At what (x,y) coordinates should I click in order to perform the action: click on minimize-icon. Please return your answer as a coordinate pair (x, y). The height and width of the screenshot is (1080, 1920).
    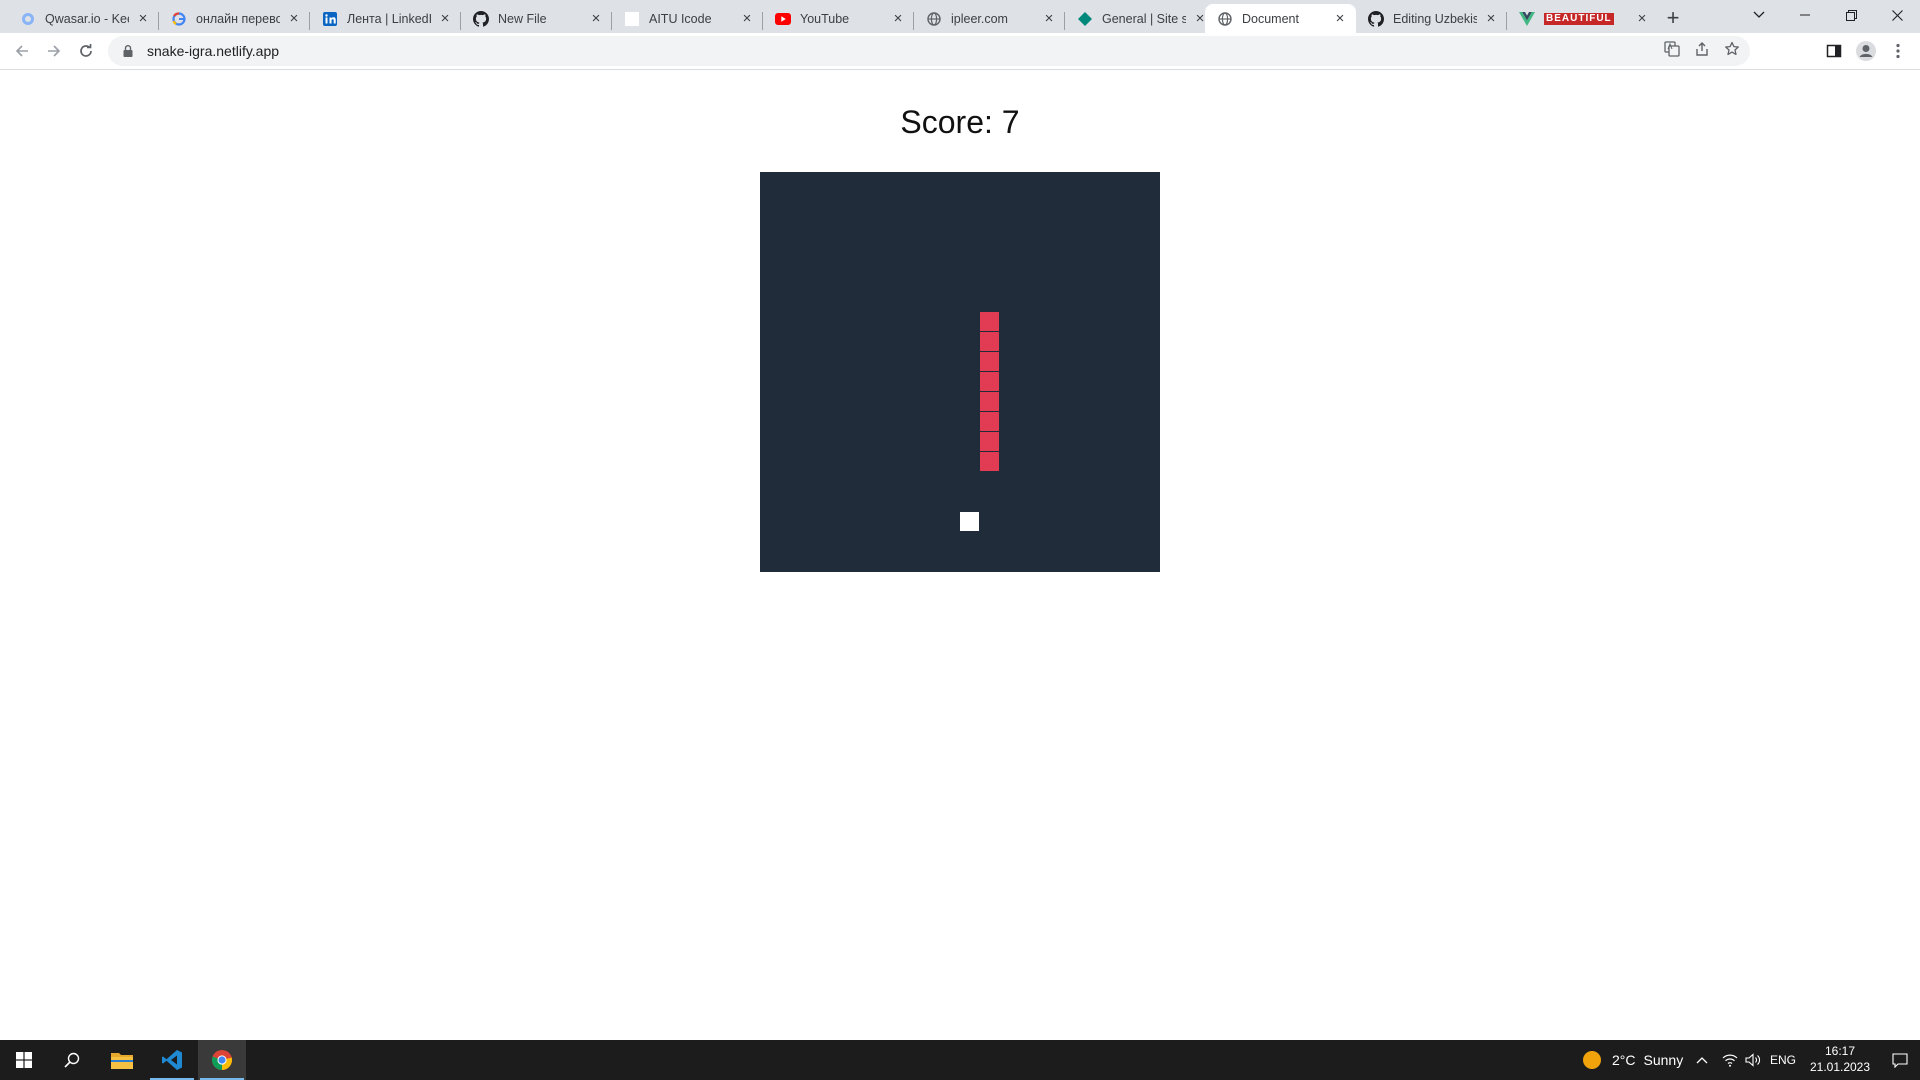
    Looking at the image, I should click on (1805, 15).